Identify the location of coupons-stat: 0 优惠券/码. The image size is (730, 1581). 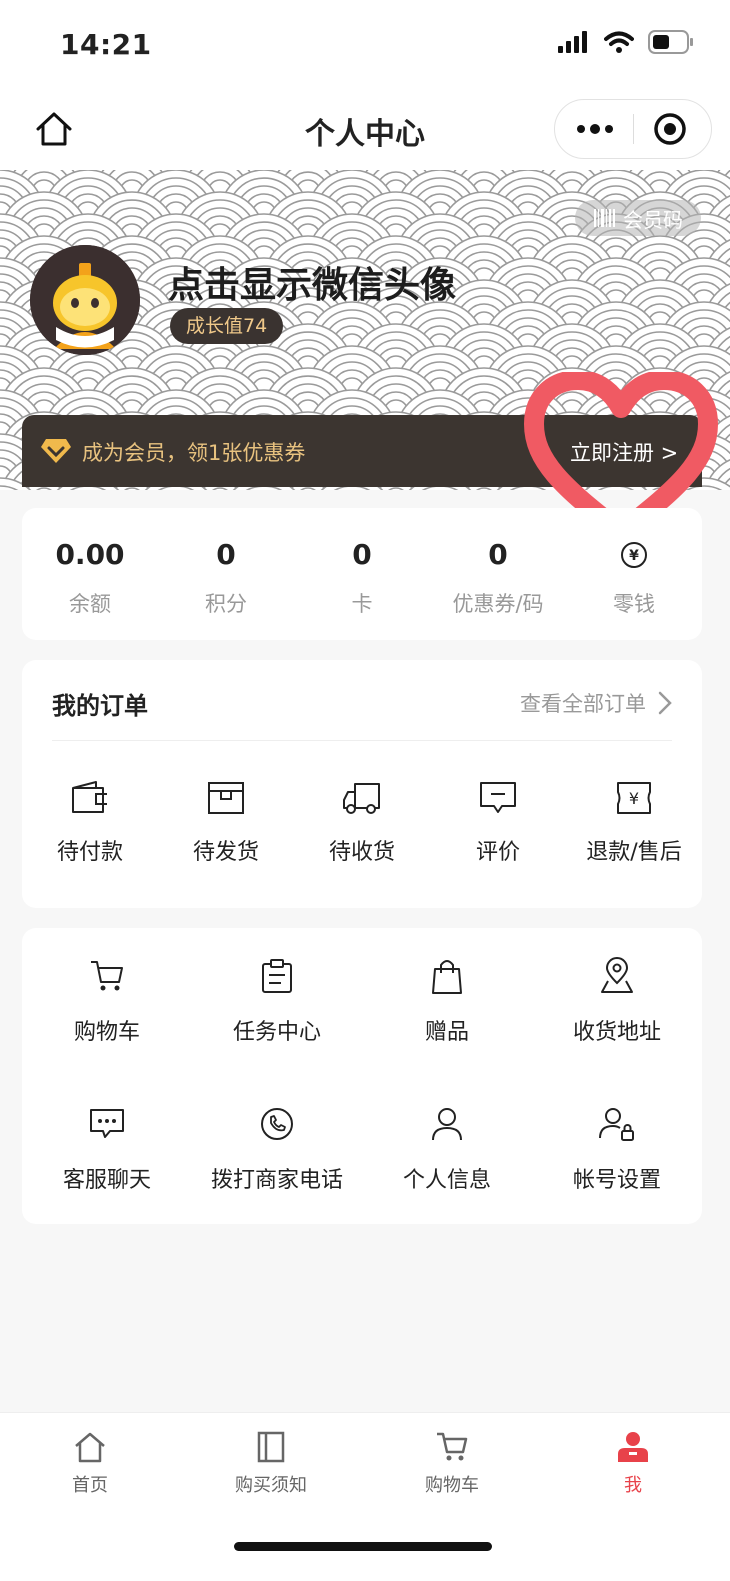
(498, 563).